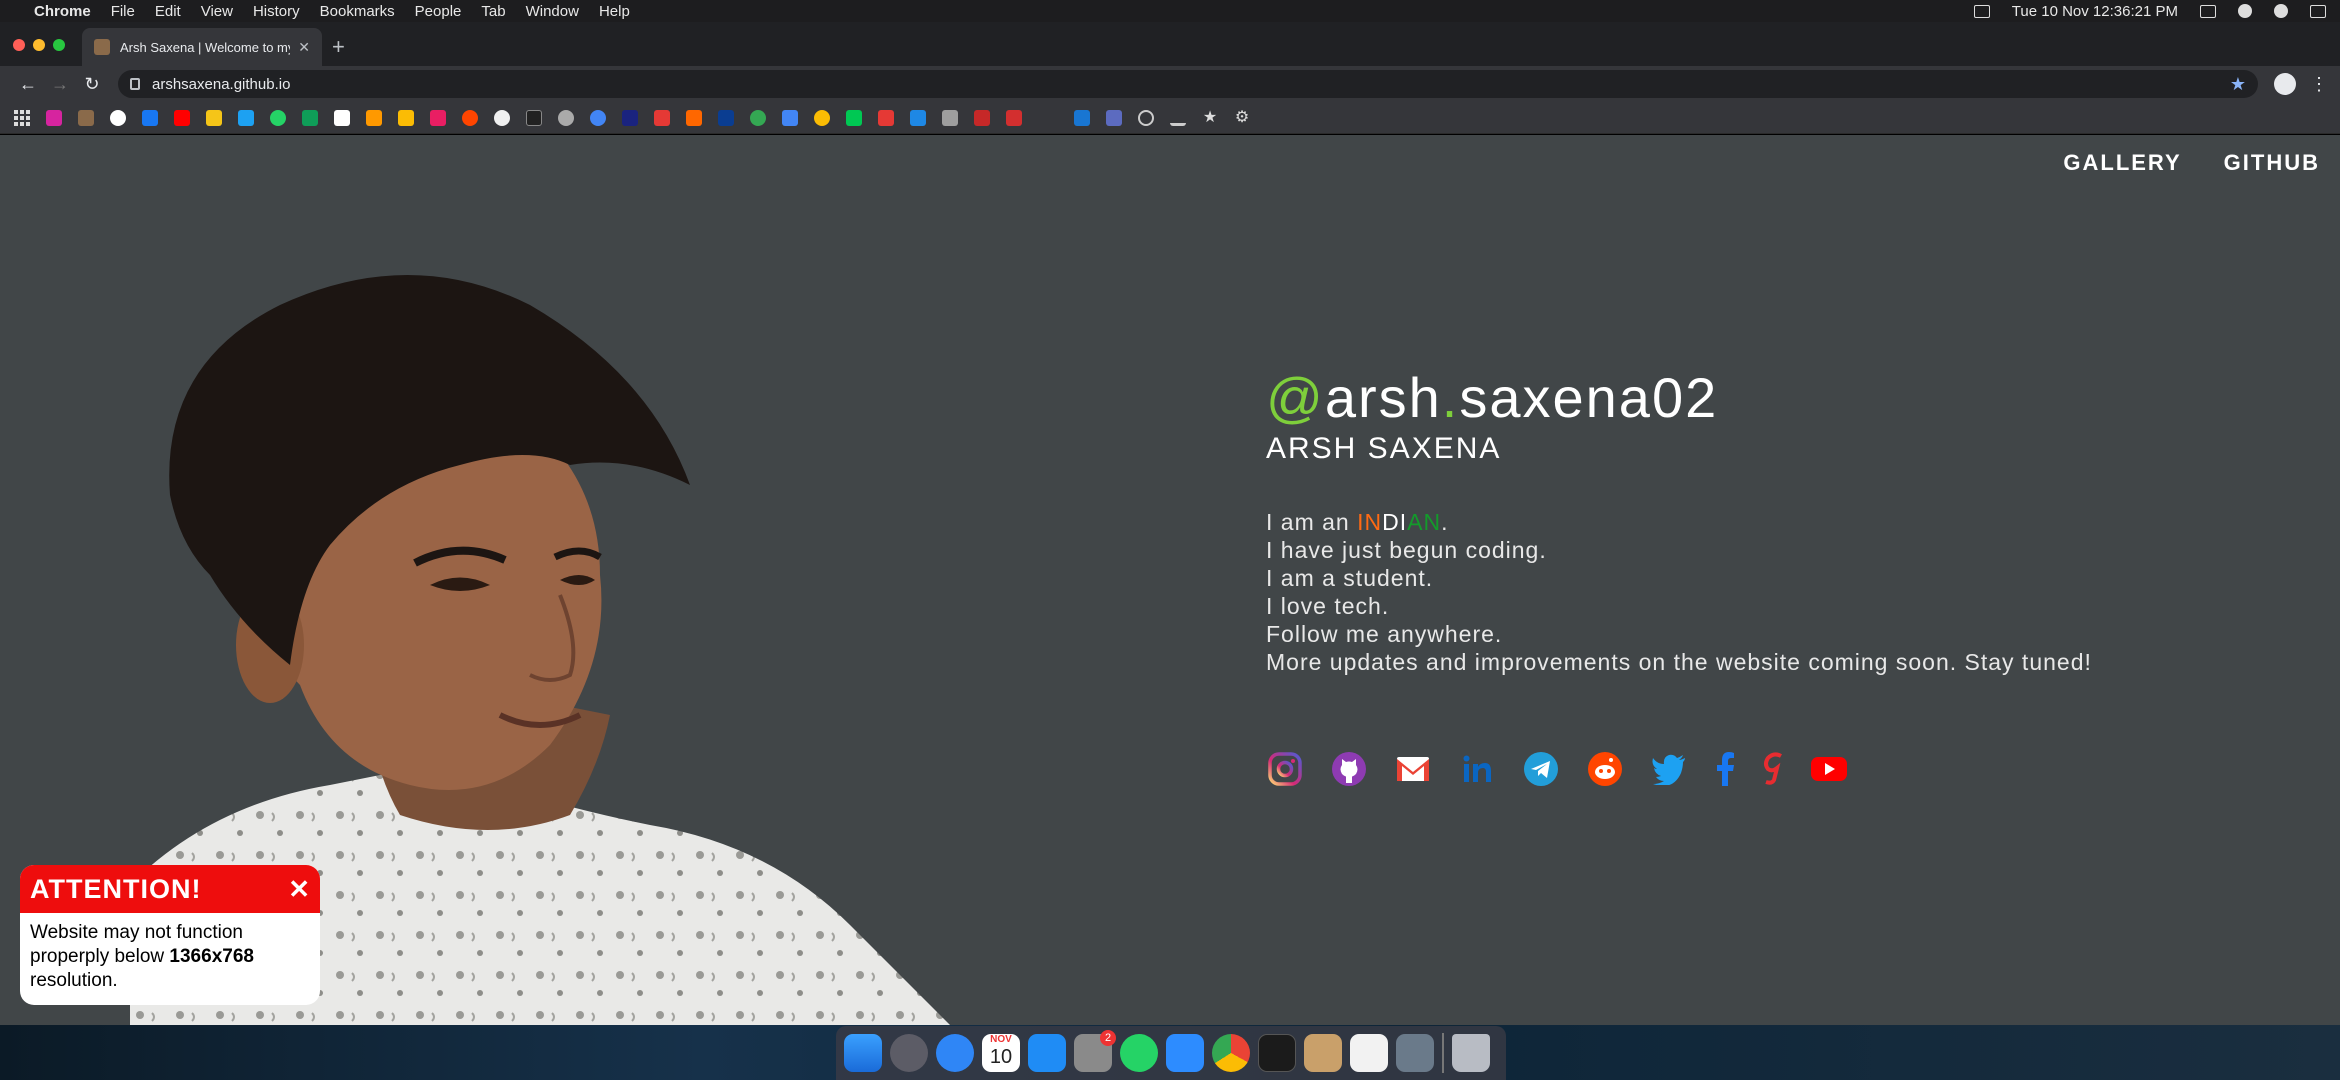 The width and height of the screenshot is (2340, 1080). I want to click on bookmark-oneplus-icon, so click(662, 117).